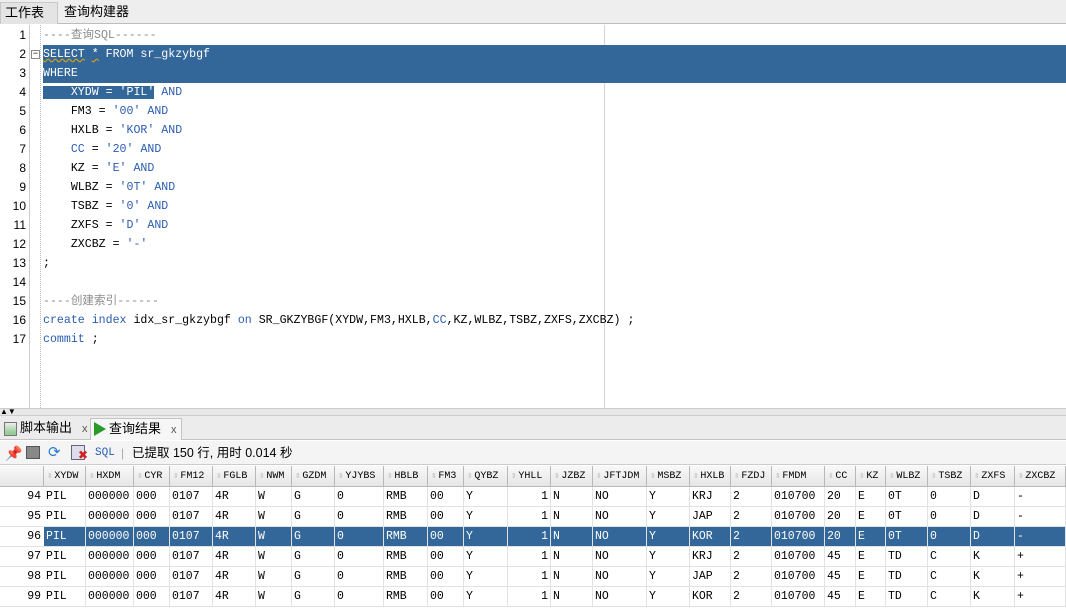  What do you see at coordinates (234, 597) in the screenshot?
I see `cell-fglb: 4R` at bounding box center [234, 597].